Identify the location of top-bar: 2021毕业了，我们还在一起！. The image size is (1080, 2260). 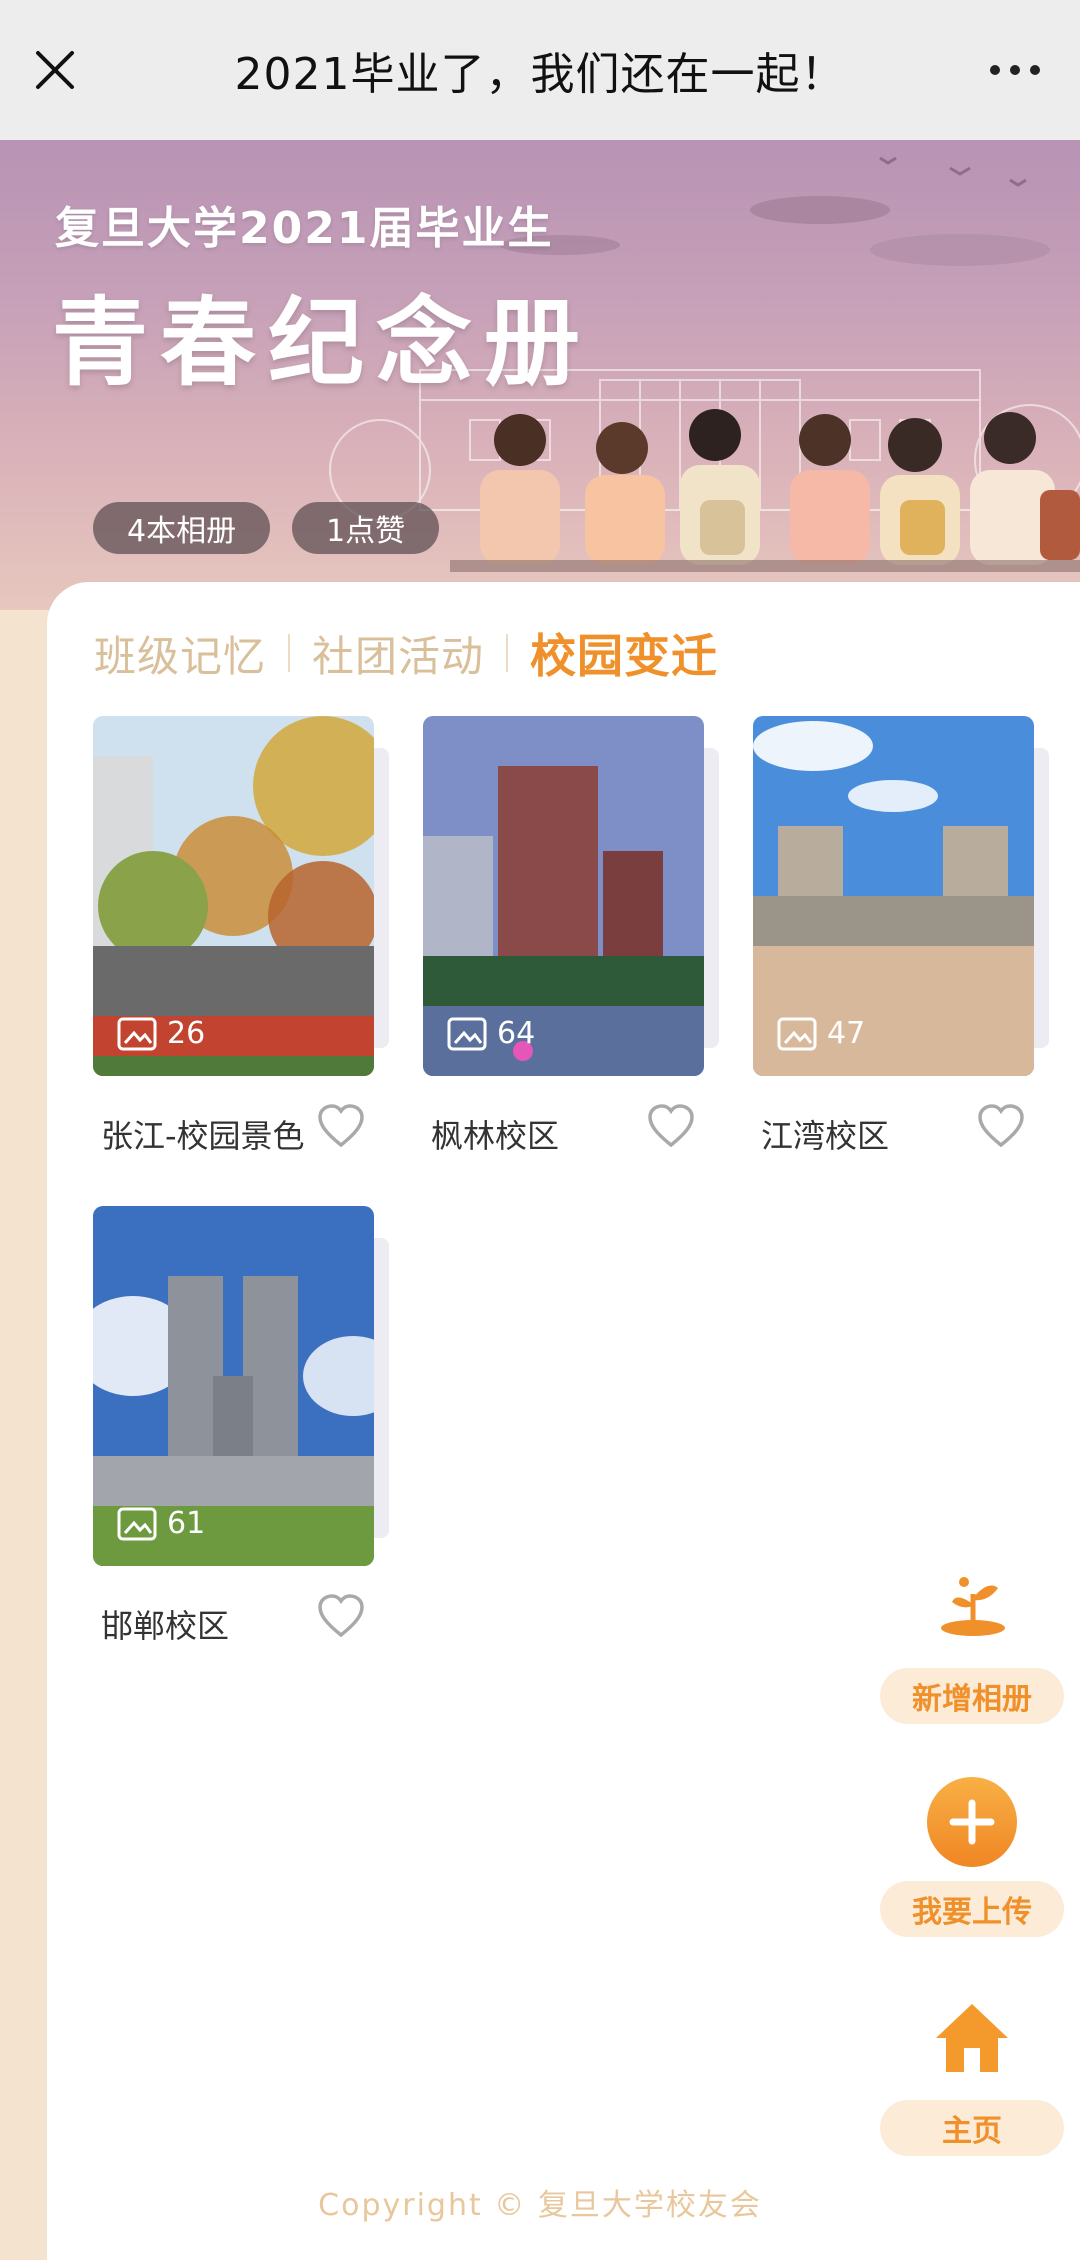
(540, 70).